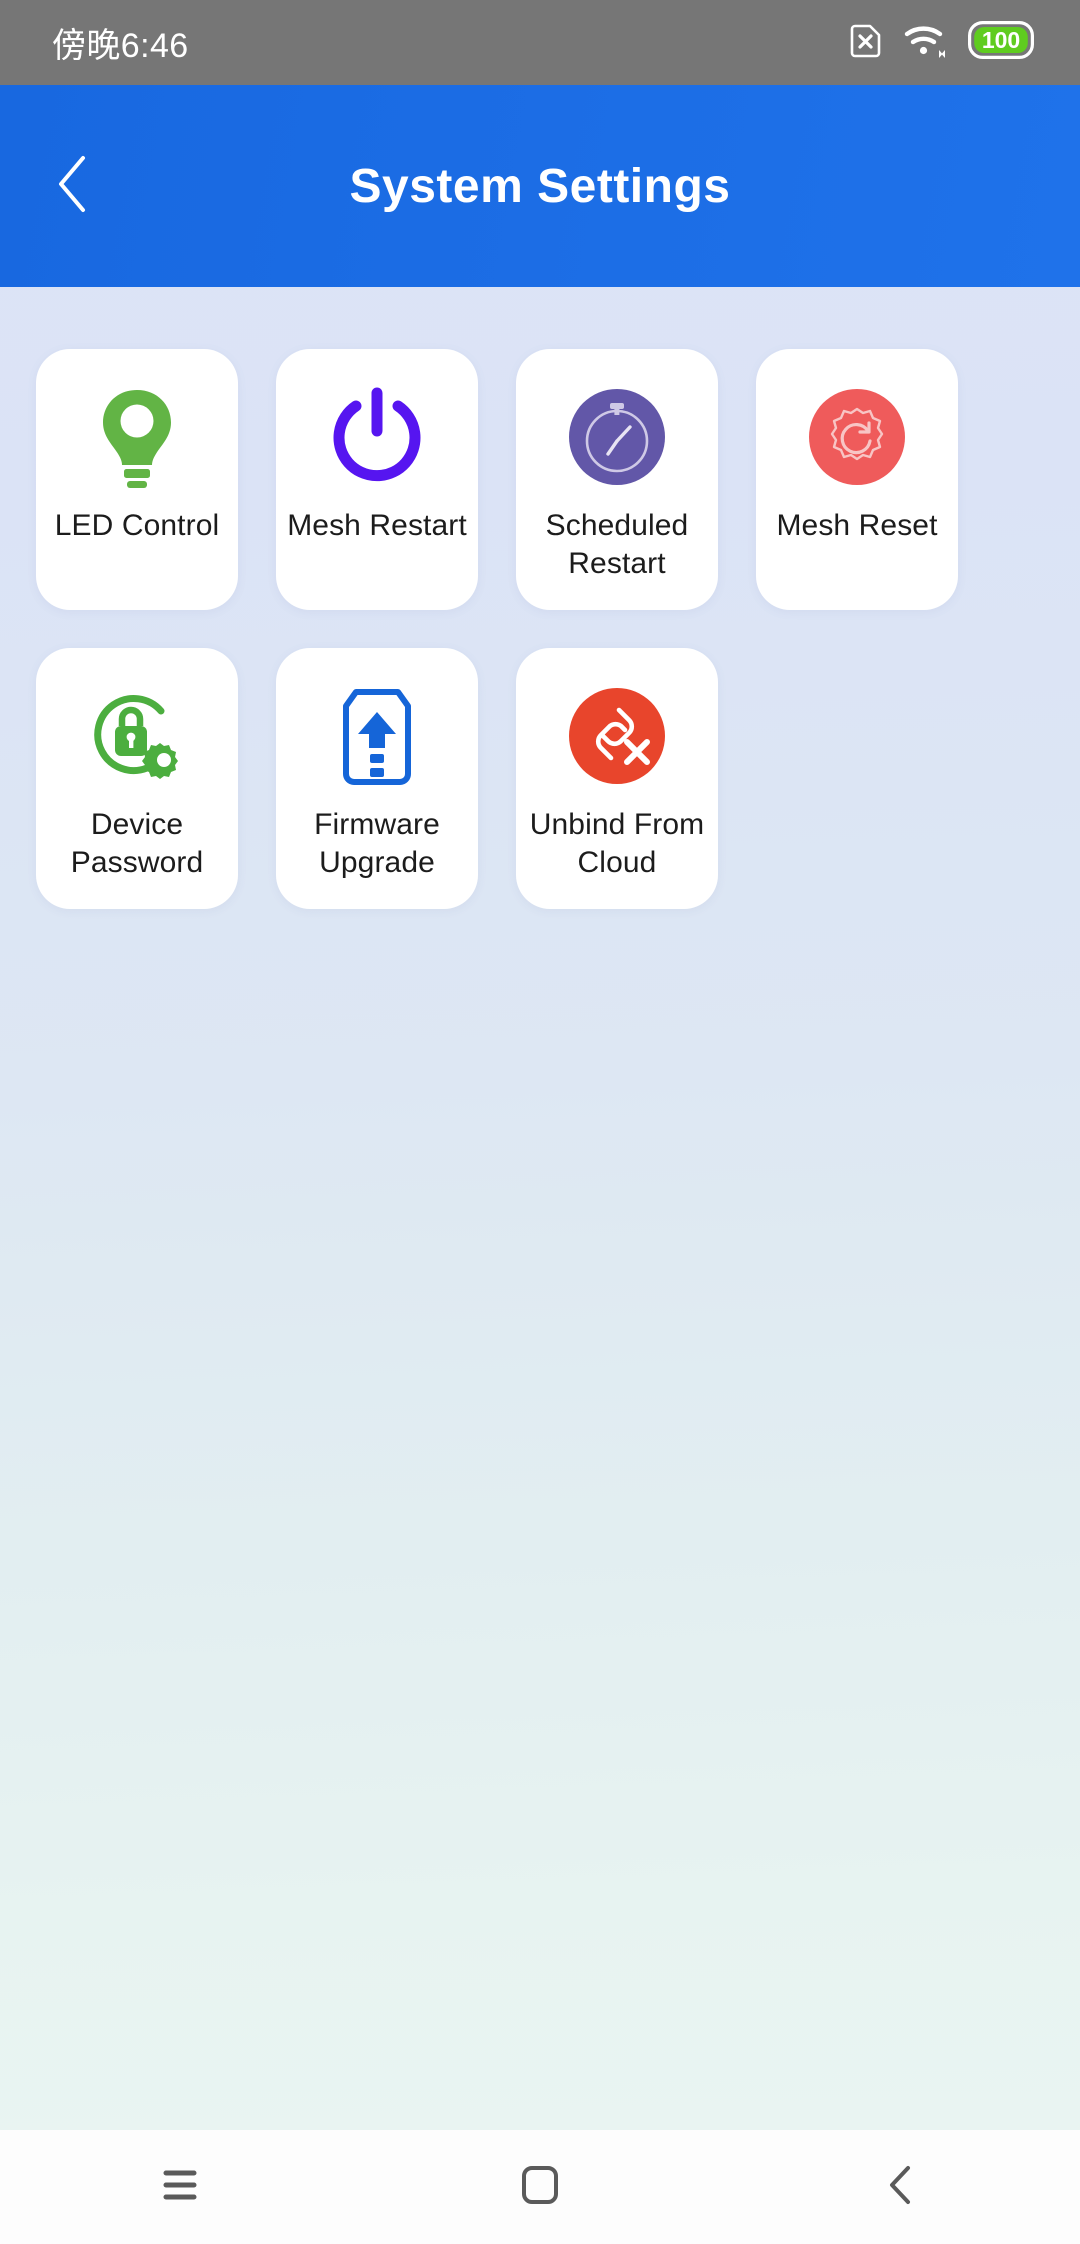 The height and width of the screenshot is (2244, 1080). I want to click on system-nav-bar, so click(540, 2187).